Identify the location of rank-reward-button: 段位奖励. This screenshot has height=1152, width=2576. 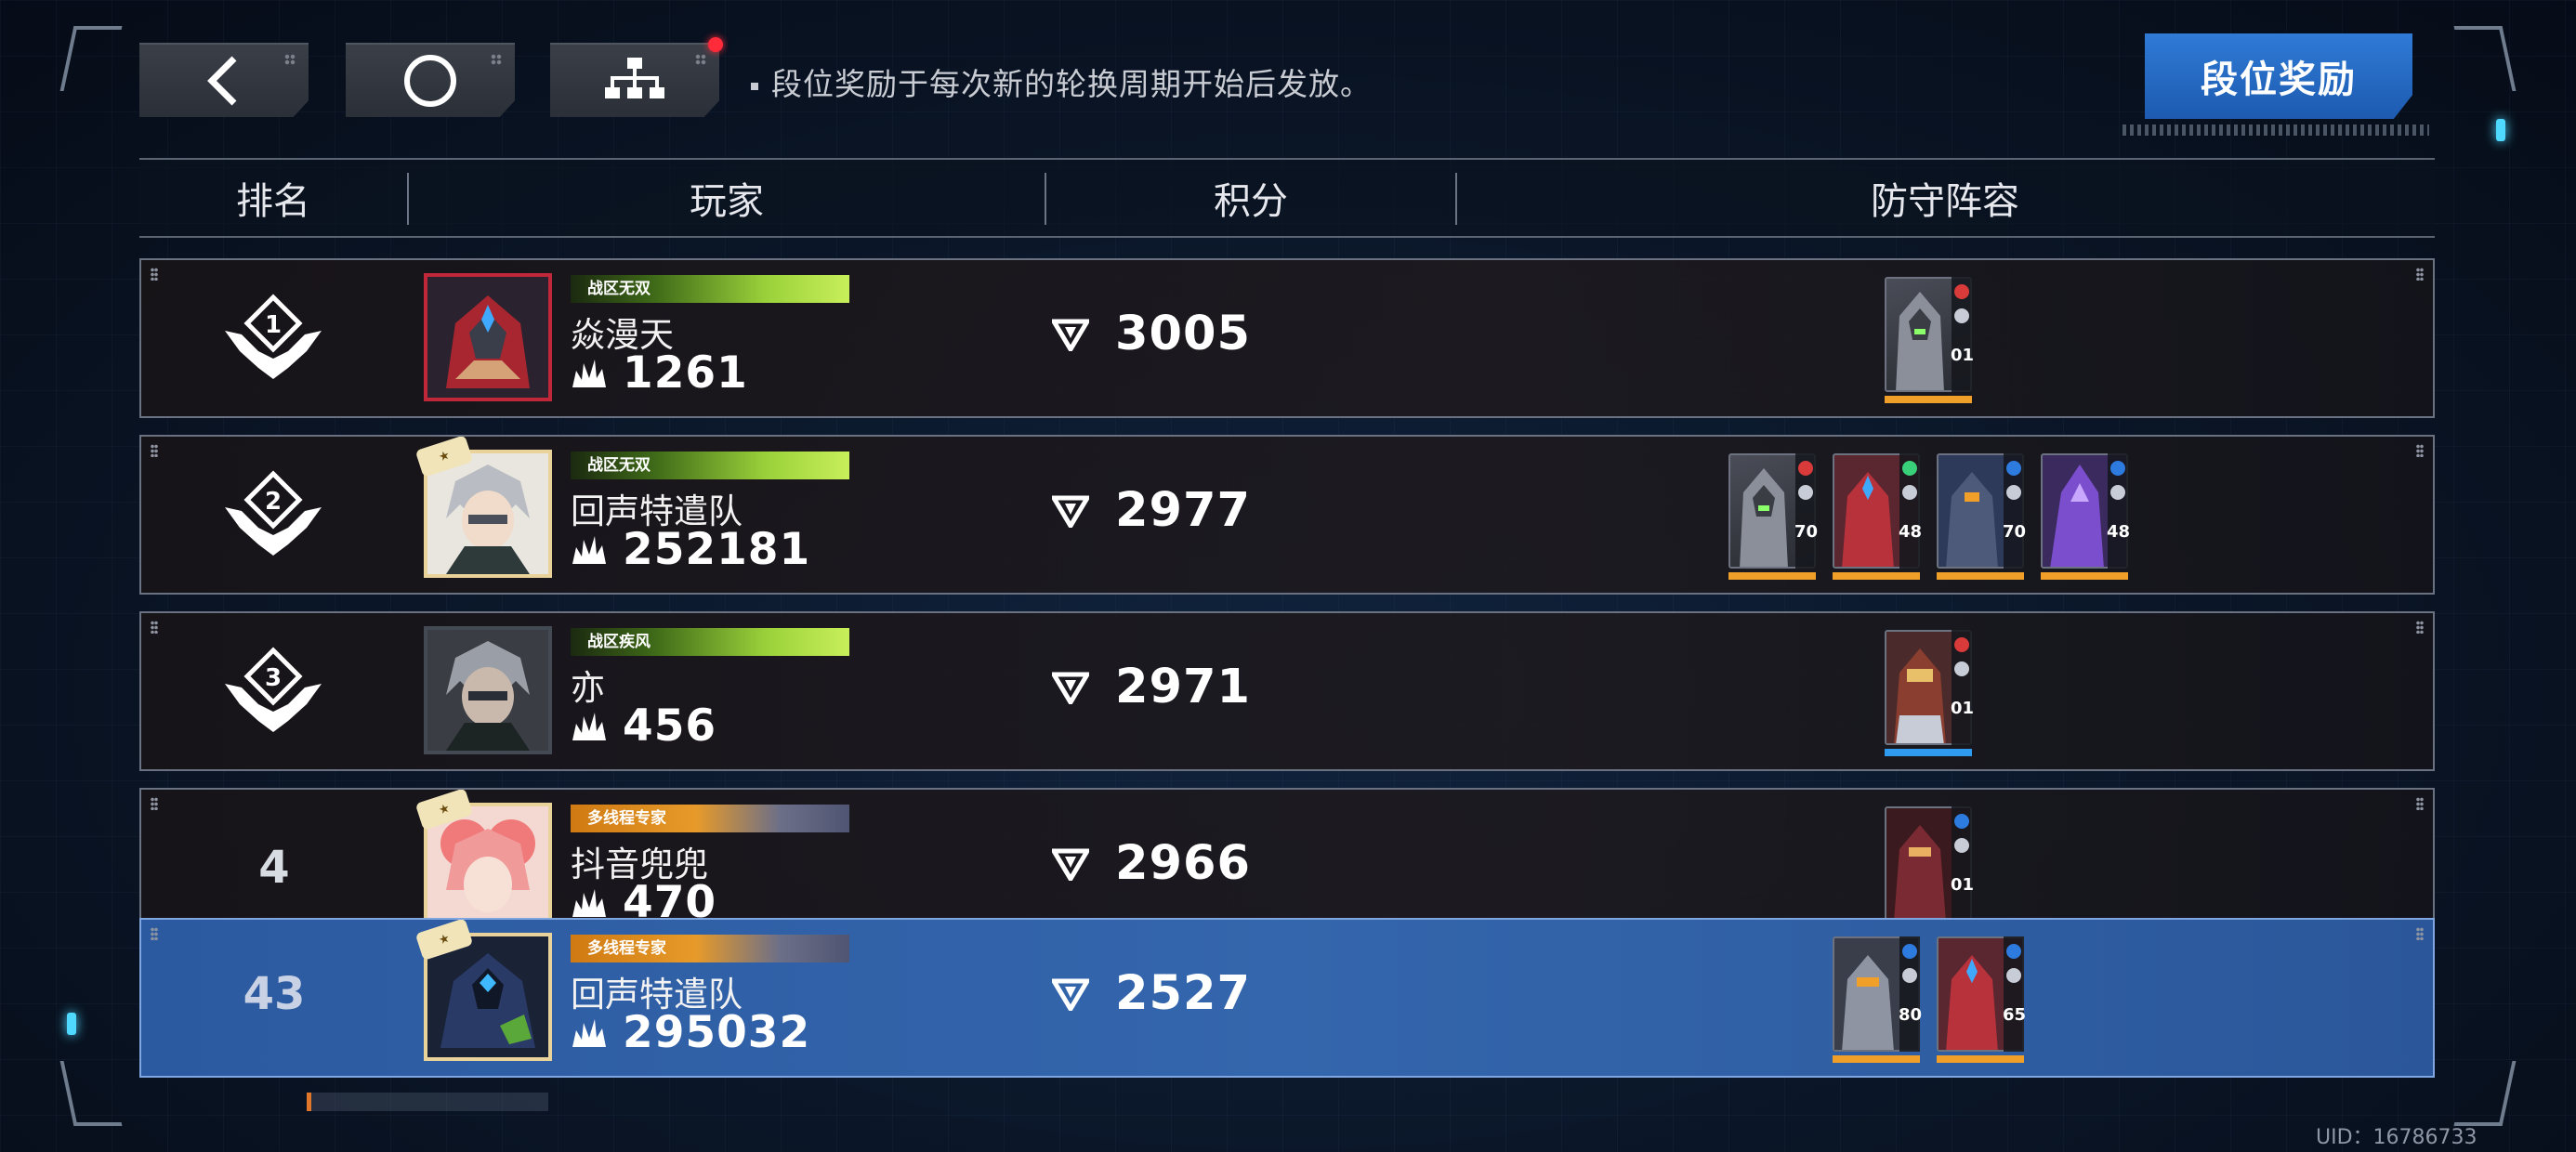
(2278, 76).